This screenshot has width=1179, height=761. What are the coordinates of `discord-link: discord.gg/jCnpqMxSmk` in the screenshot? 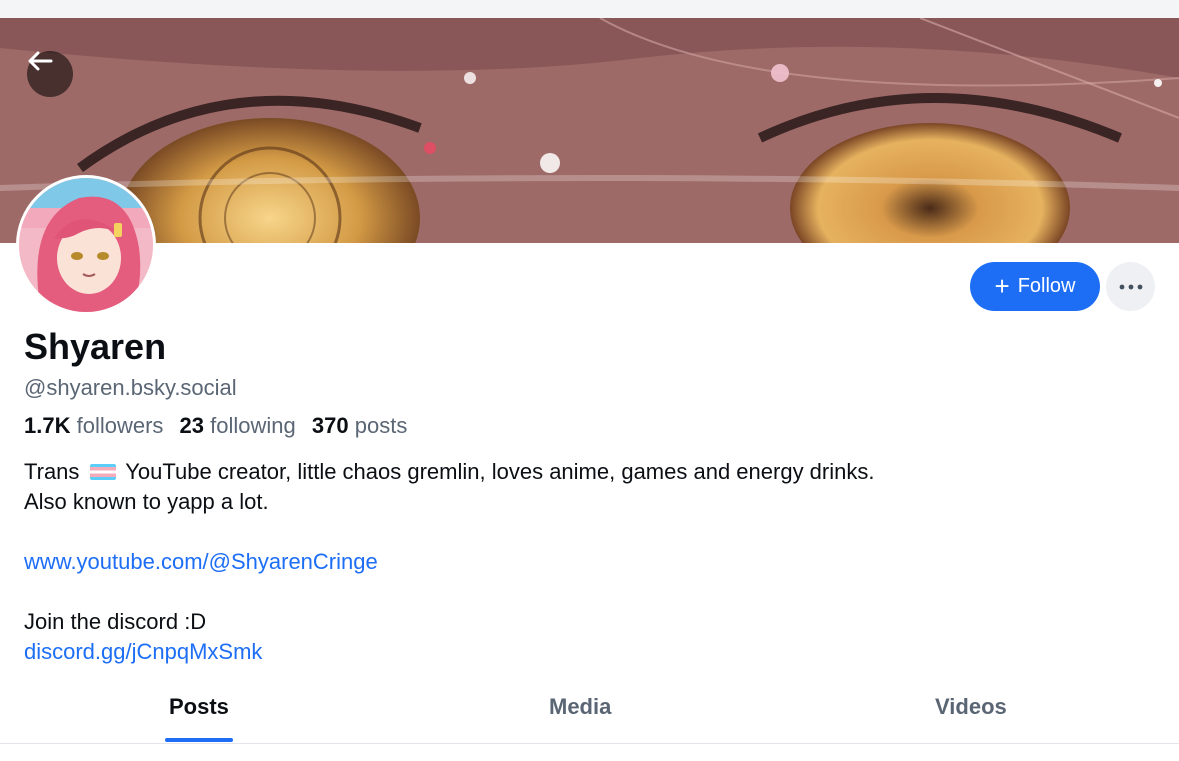 It's located at (143, 651).